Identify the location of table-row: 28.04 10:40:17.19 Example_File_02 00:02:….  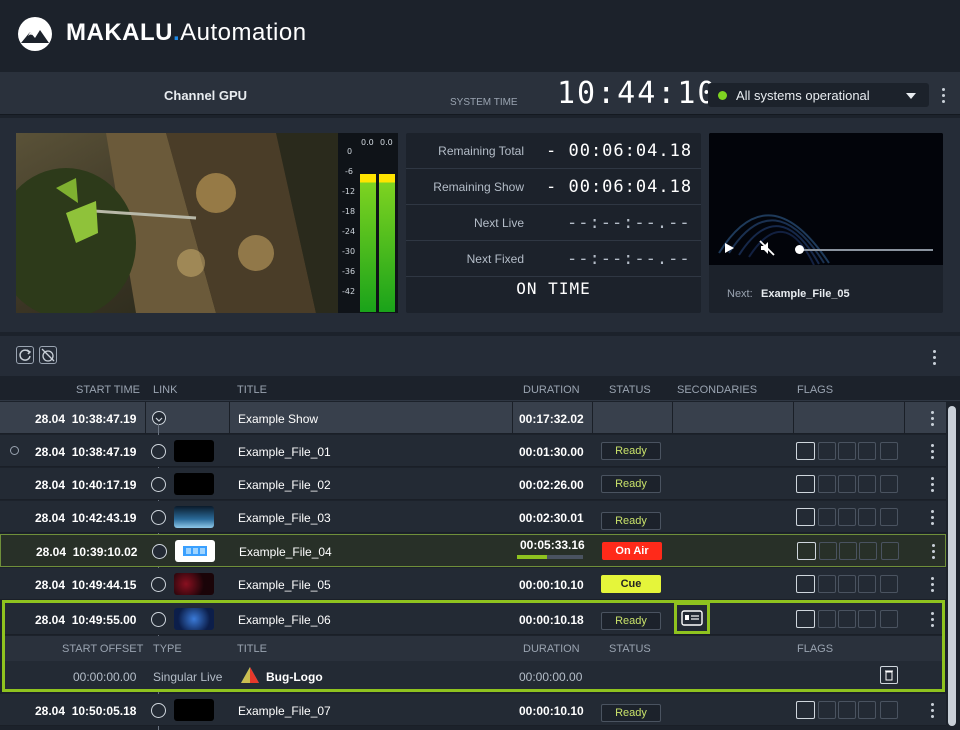
(473, 484).